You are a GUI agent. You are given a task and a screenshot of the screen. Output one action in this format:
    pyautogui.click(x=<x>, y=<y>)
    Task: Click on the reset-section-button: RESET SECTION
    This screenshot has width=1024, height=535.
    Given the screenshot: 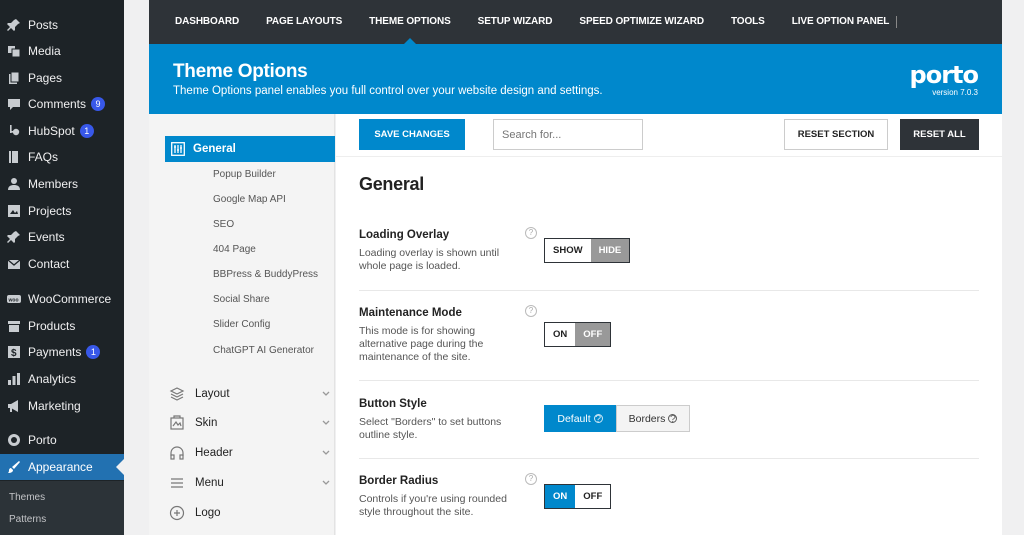 What is the action you would take?
    pyautogui.click(x=836, y=134)
    